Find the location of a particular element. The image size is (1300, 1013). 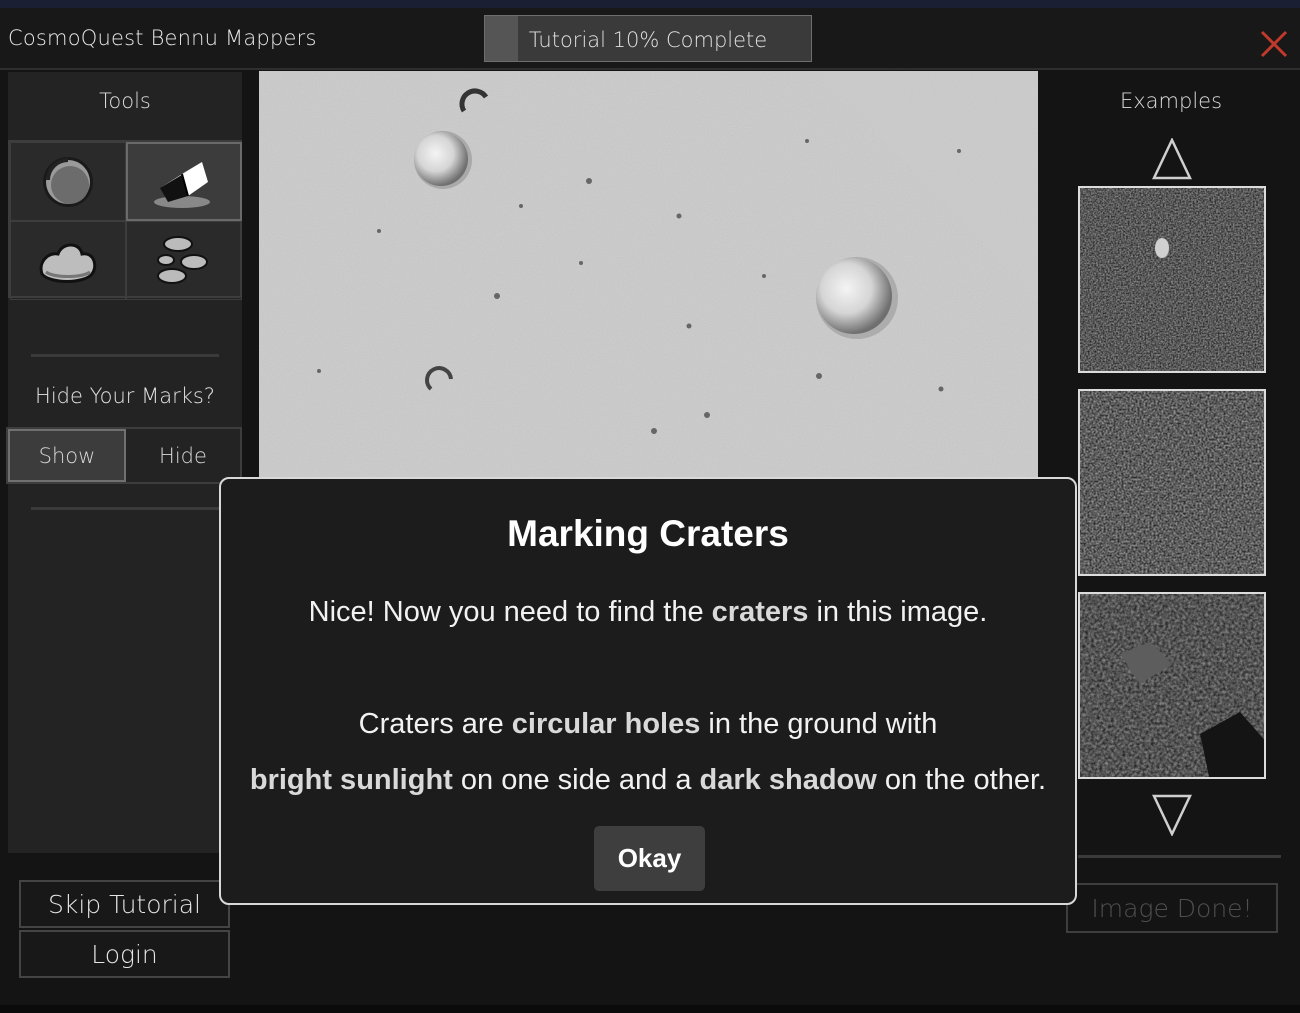

boulder-tool-button is located at coordinates (68, 260).